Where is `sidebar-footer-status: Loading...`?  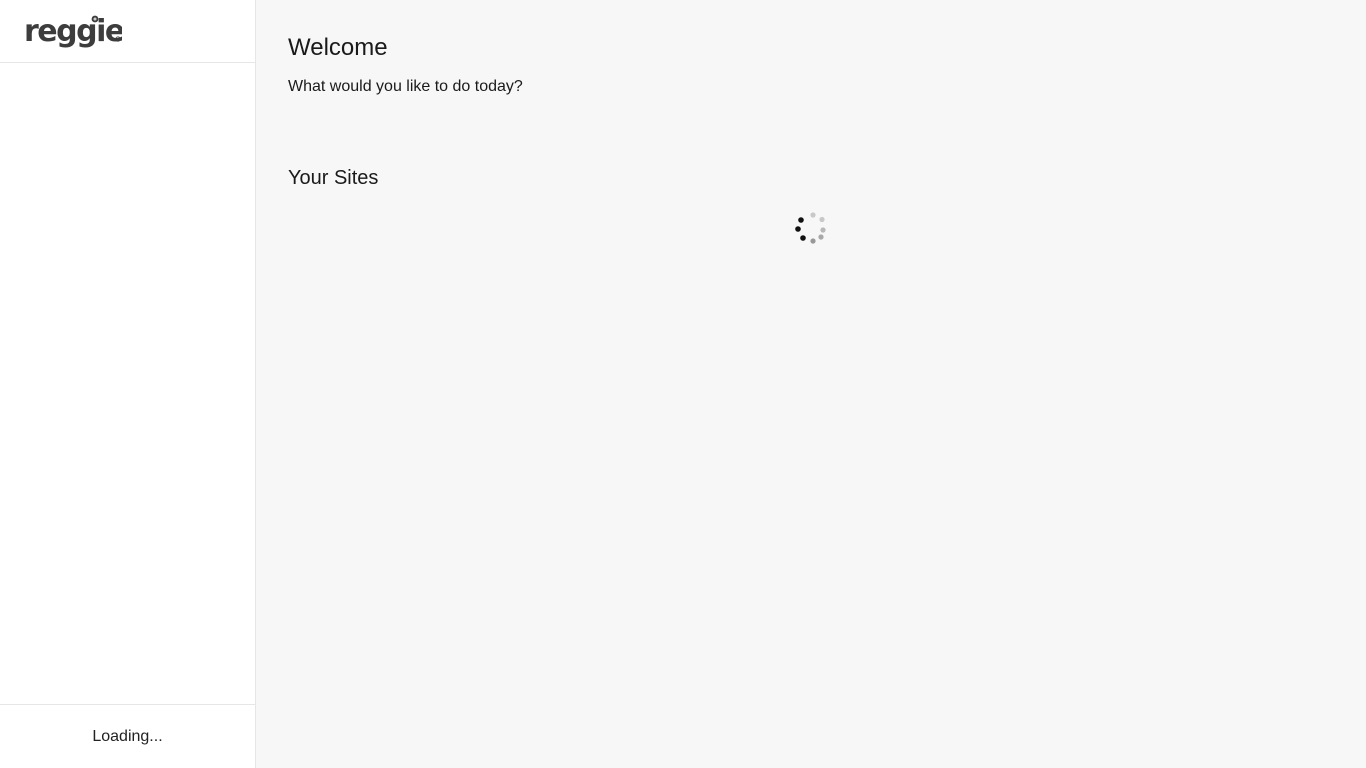
sidebar-footer-status: Loading... is located at coordinates (127, 736).